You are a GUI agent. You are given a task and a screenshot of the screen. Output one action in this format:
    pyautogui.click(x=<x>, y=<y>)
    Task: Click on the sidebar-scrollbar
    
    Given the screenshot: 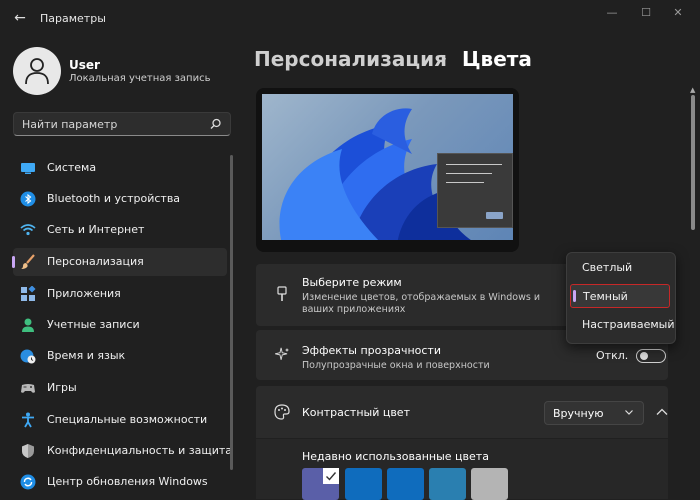 What is the action you would take?
    pyautogui.click(x=231, y=312)
    